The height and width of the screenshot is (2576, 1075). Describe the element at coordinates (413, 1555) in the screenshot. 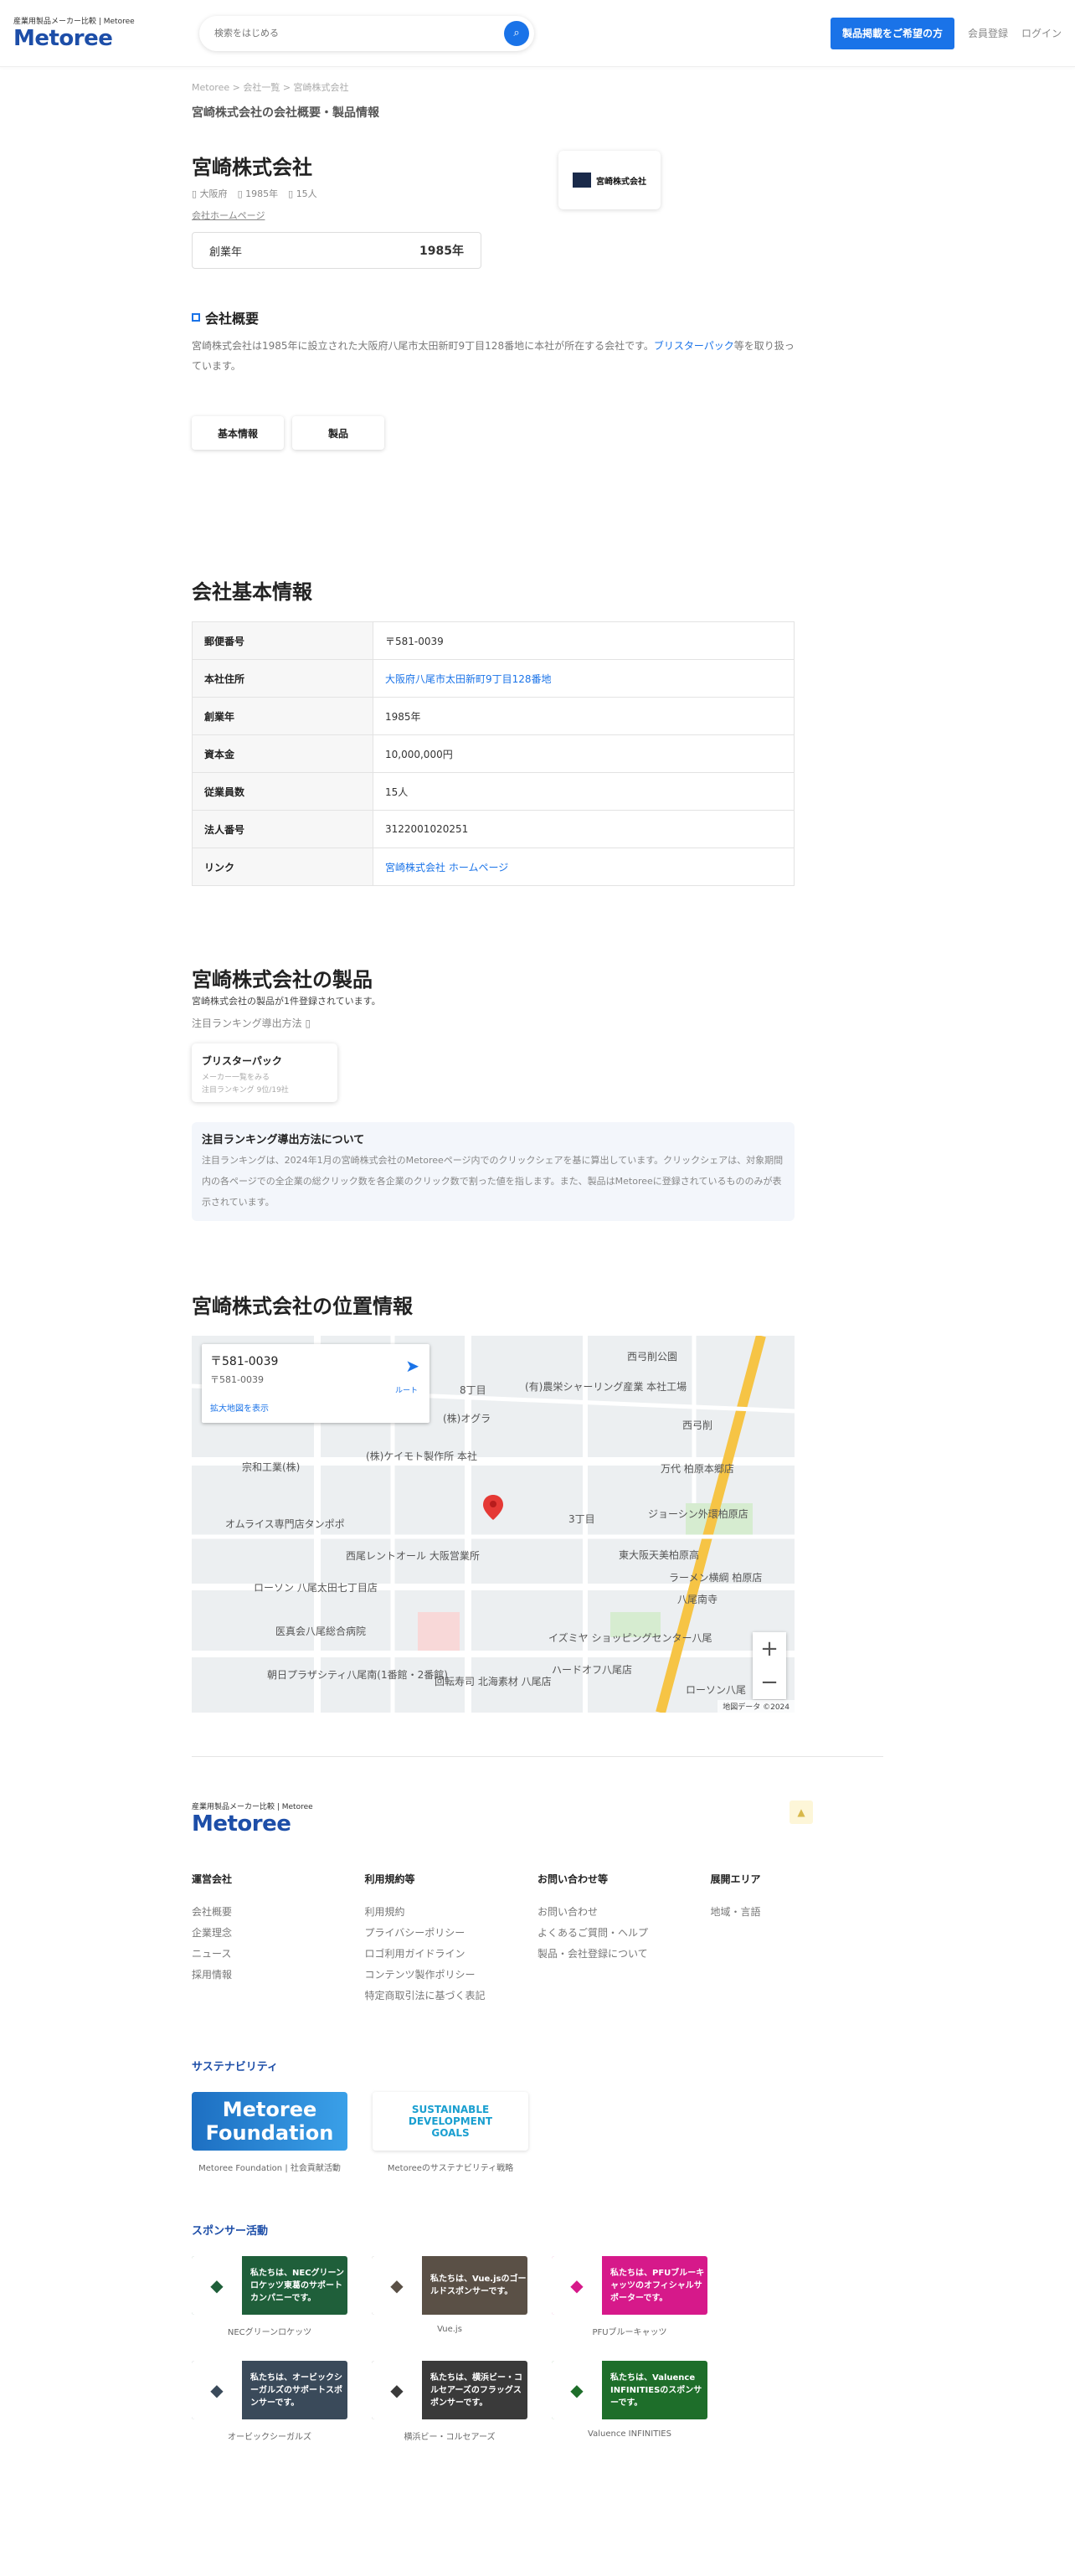

I see `map-place-label: 西尾レントオール 大阪営業所` at that location.